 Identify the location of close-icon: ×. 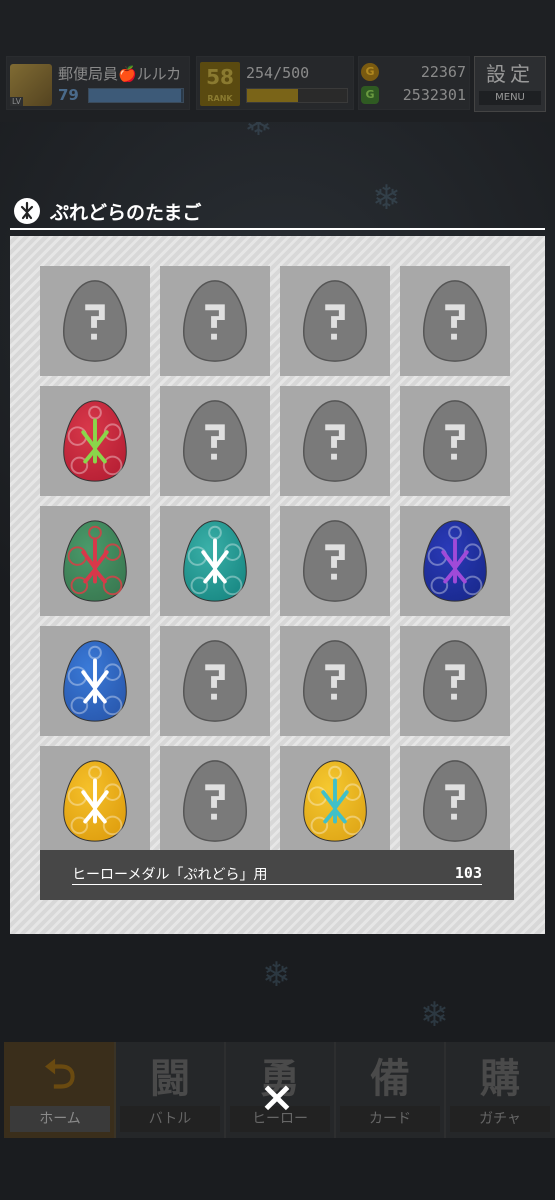
(277, 1097).